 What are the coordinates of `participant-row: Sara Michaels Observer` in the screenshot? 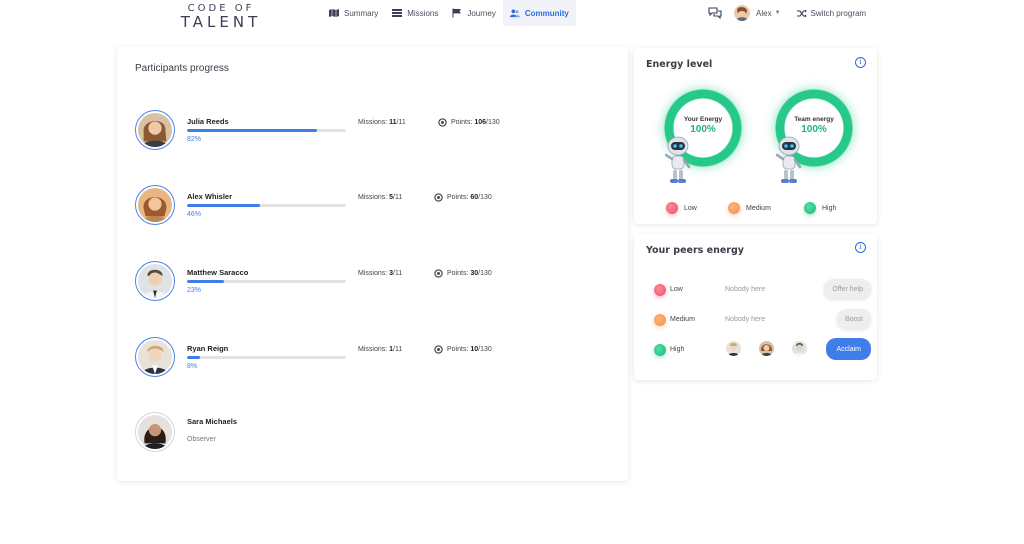 It's located at (372, 431).